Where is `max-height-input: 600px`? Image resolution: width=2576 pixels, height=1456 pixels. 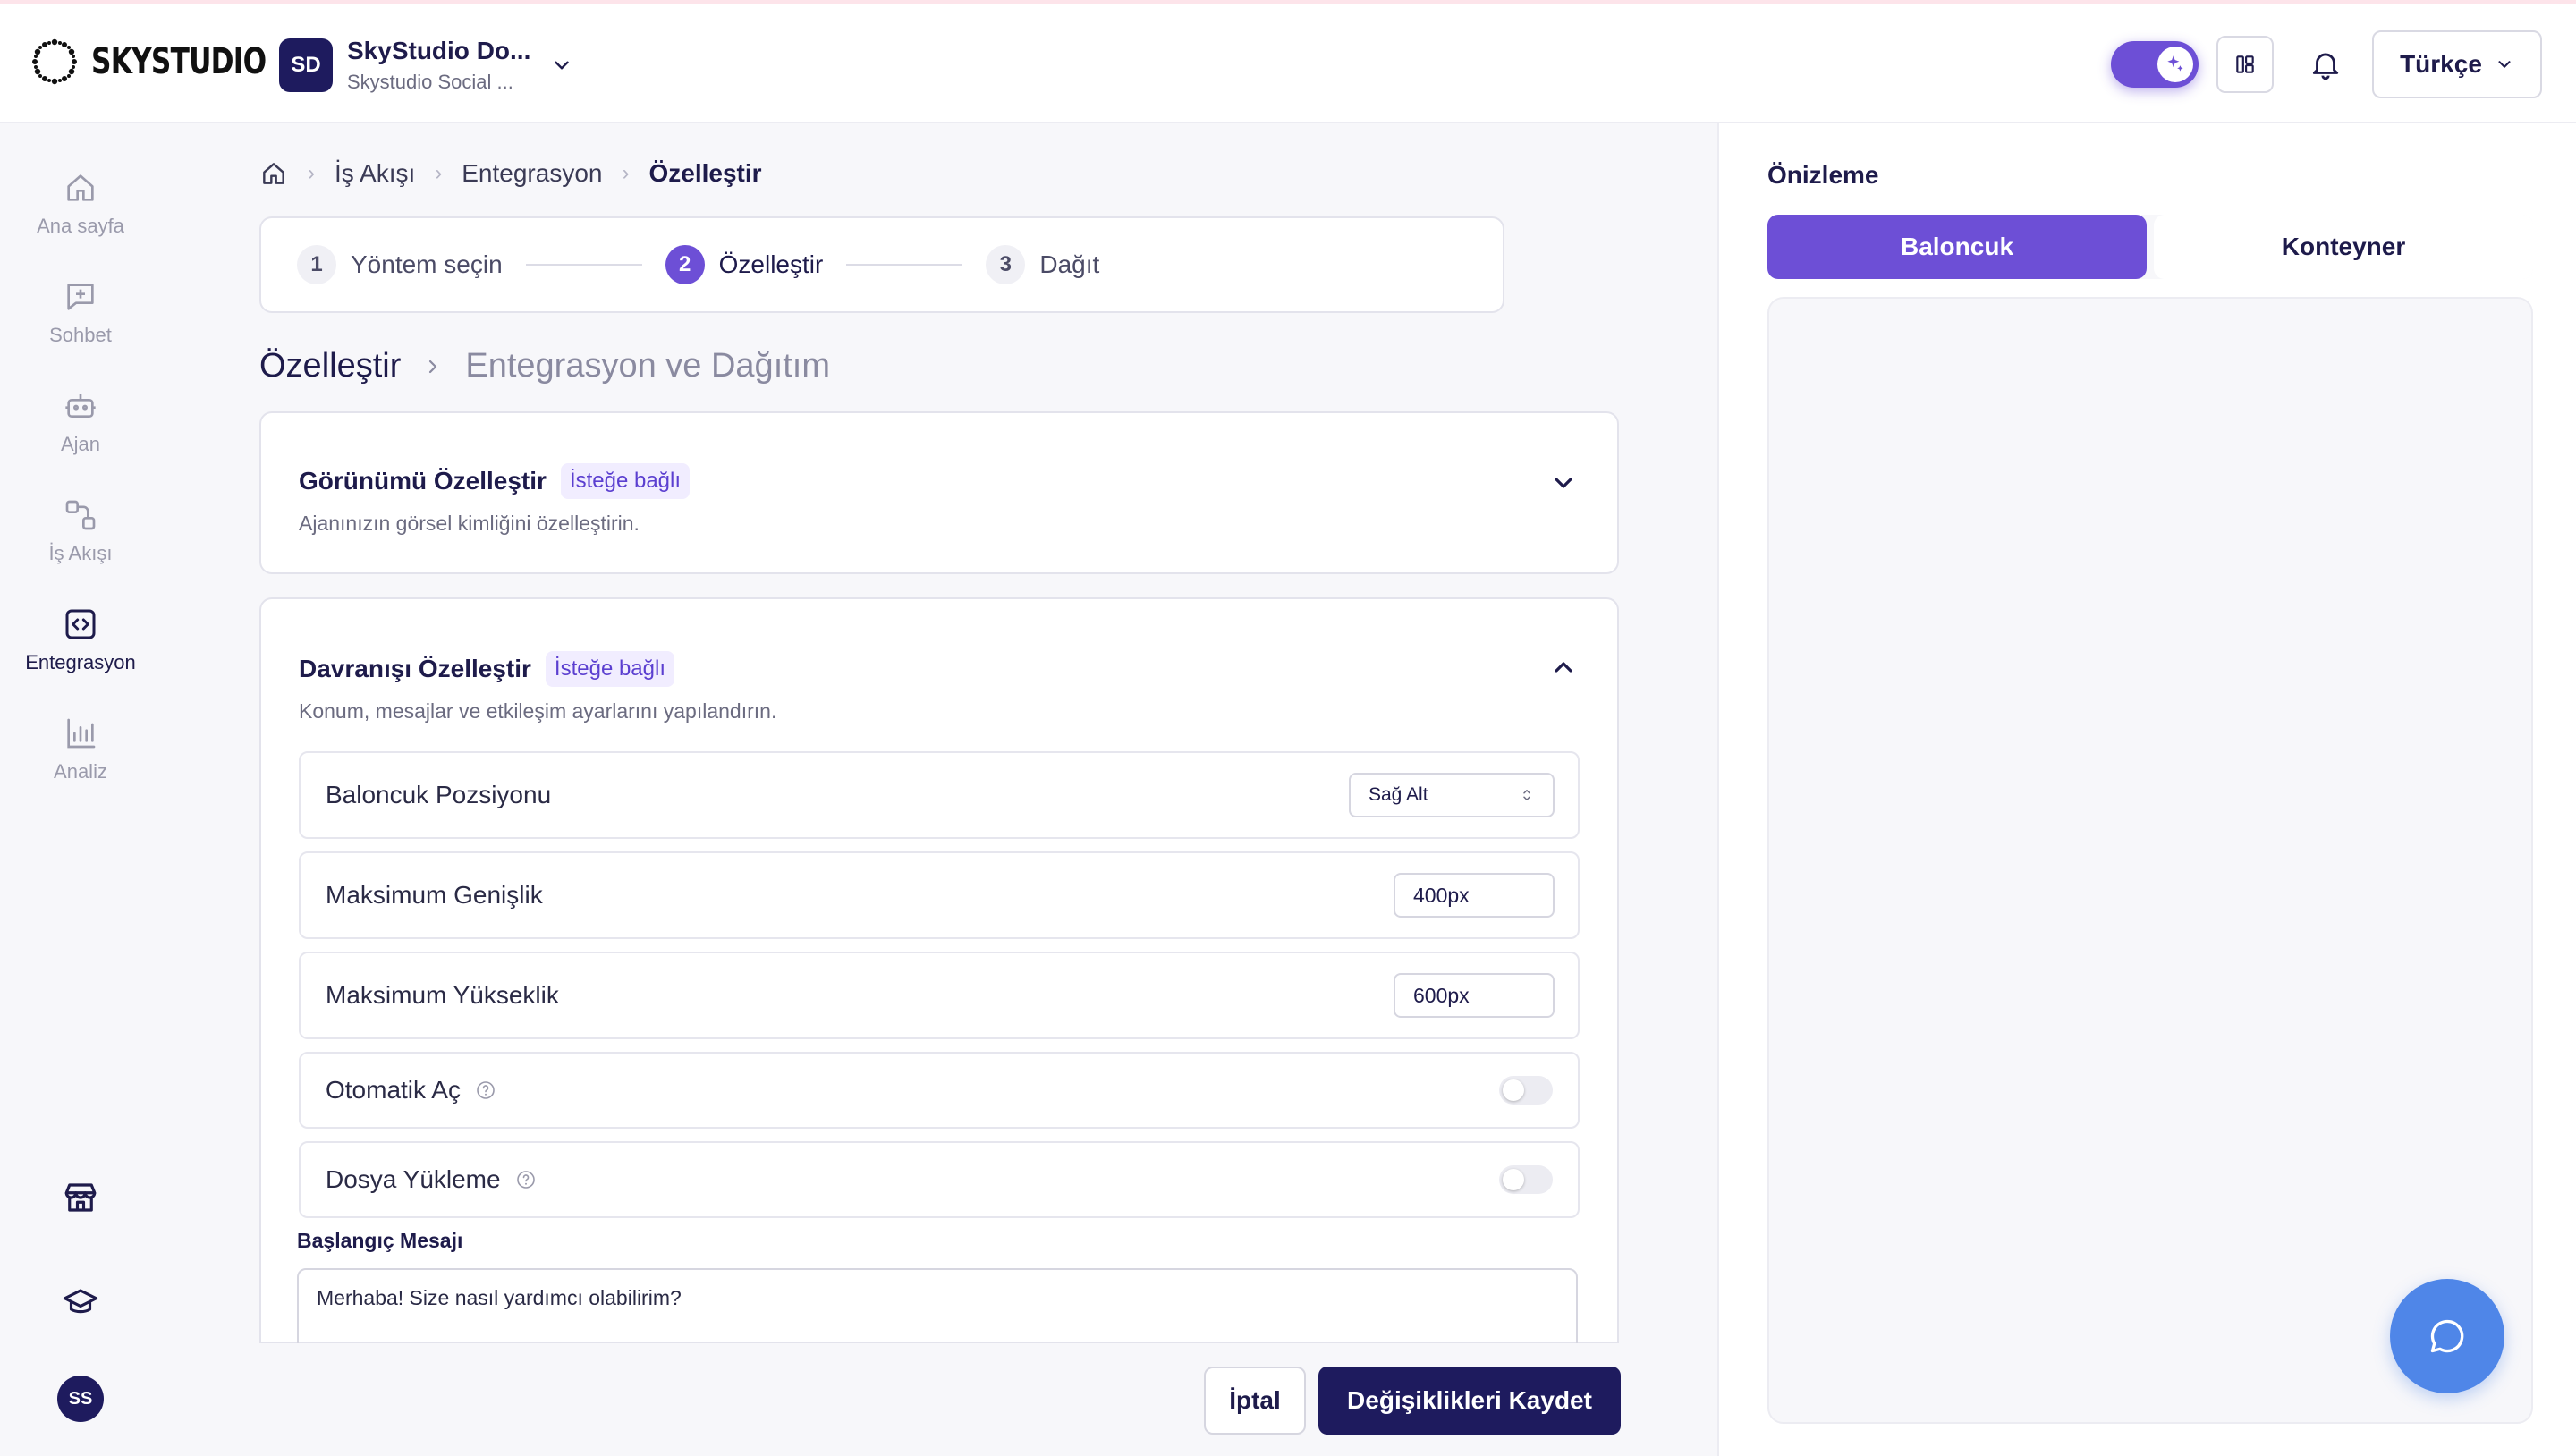 max-height-input: 600px is located at coordinates (1474, 996).